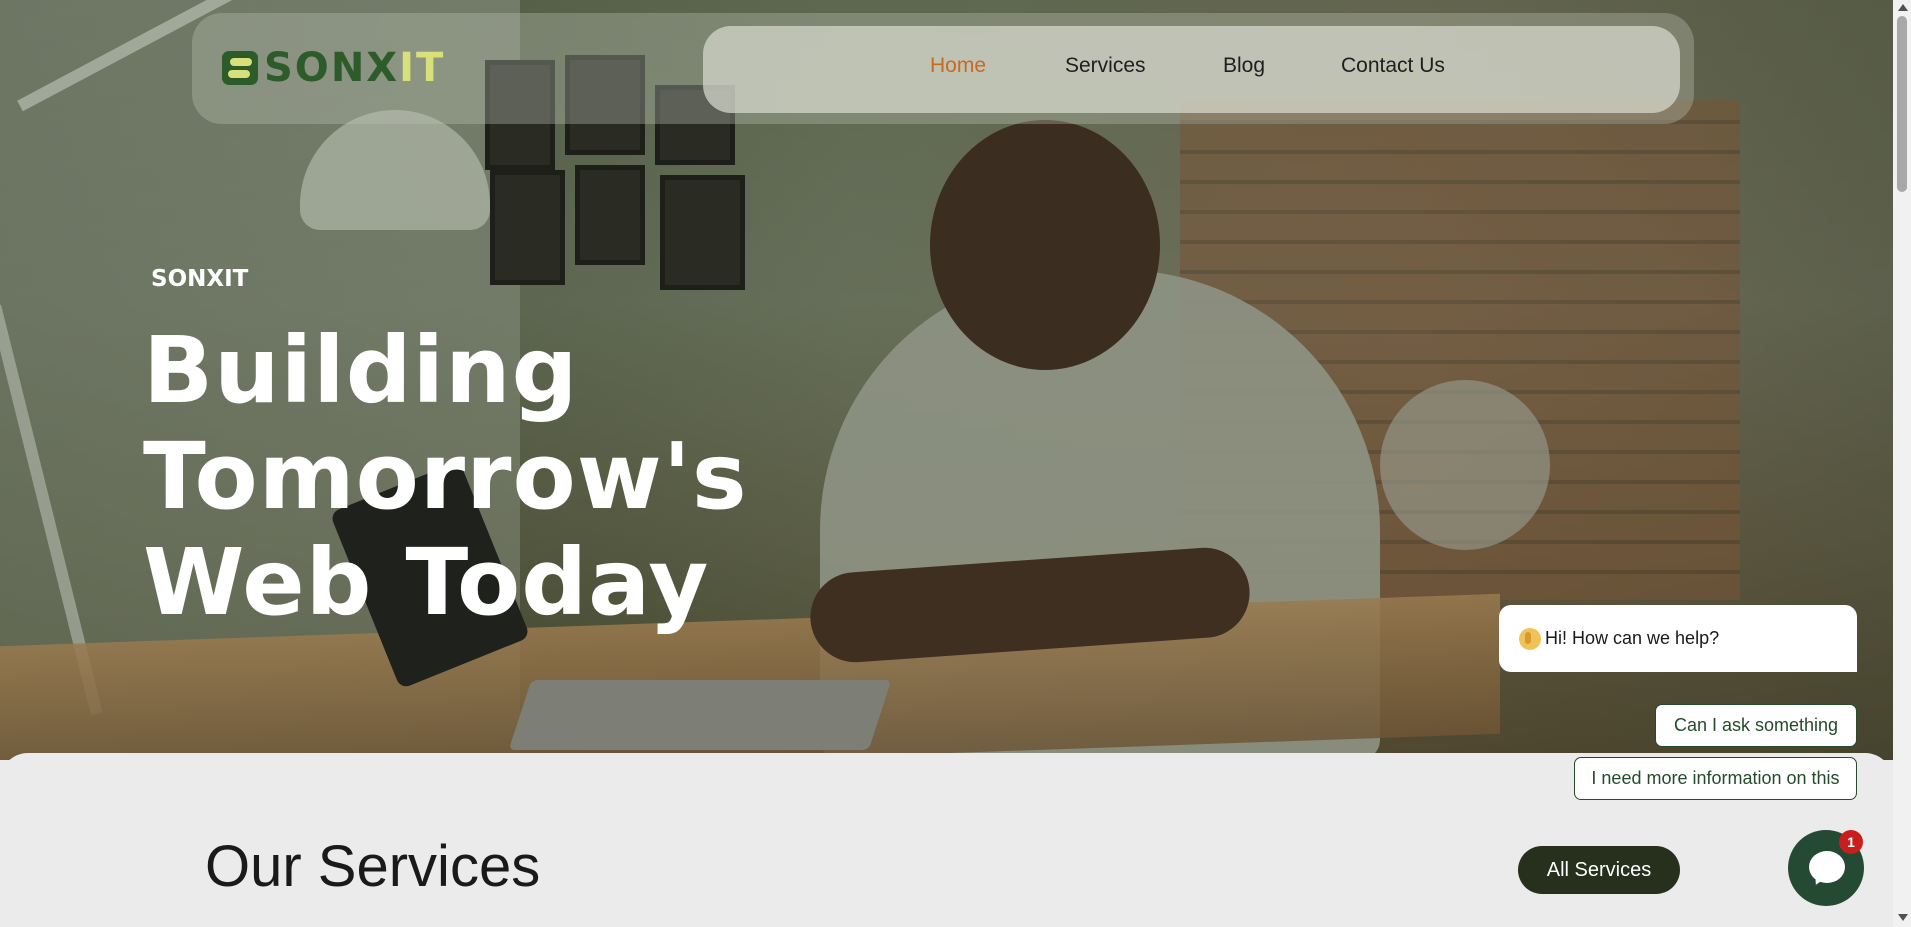  Describe the element at coordinates (1632, 638) in the screenshot. I see `chat-greeting-text: Hi! How can we help?` at that location.